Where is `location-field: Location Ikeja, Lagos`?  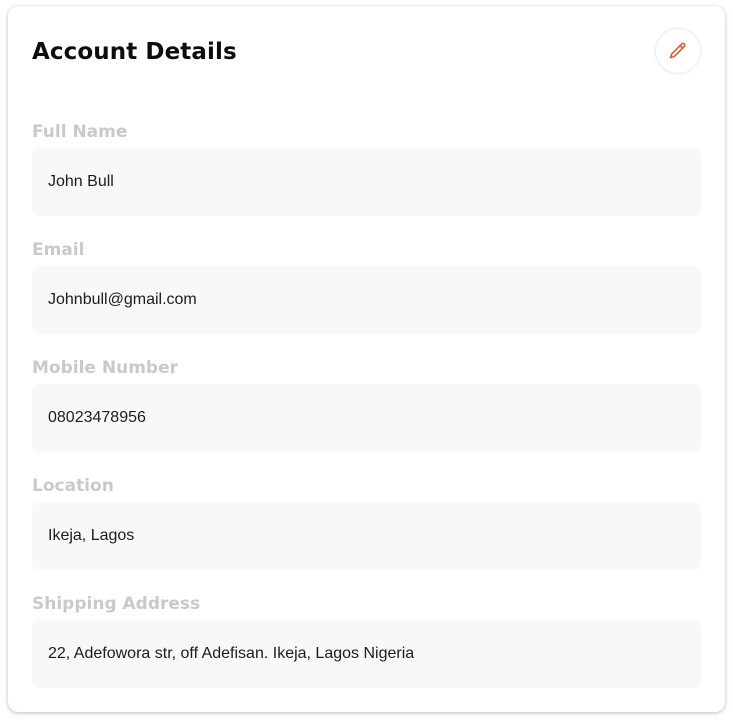 location-field: Location Ikeja, Lagos is located at coordinates (366, 523).